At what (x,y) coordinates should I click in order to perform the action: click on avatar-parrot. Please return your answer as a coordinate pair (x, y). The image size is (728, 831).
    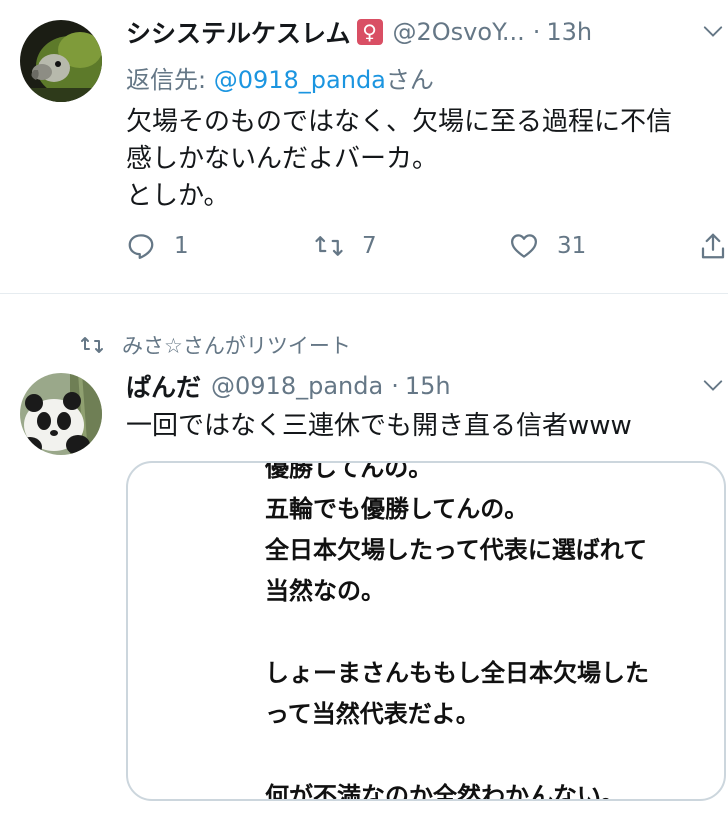
    Looking at the image, I should click on (61, 61).